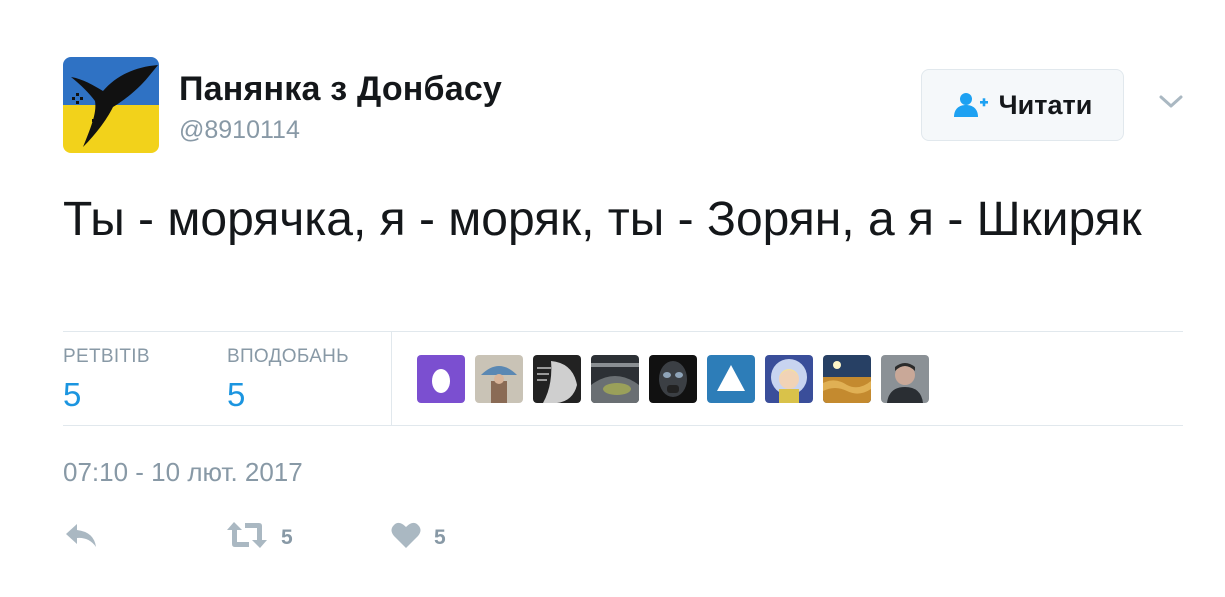 Image resolution: width=1225 pixels, height=597 pixels. I want to click on liker-avatar-triangle, so click(731, 379).